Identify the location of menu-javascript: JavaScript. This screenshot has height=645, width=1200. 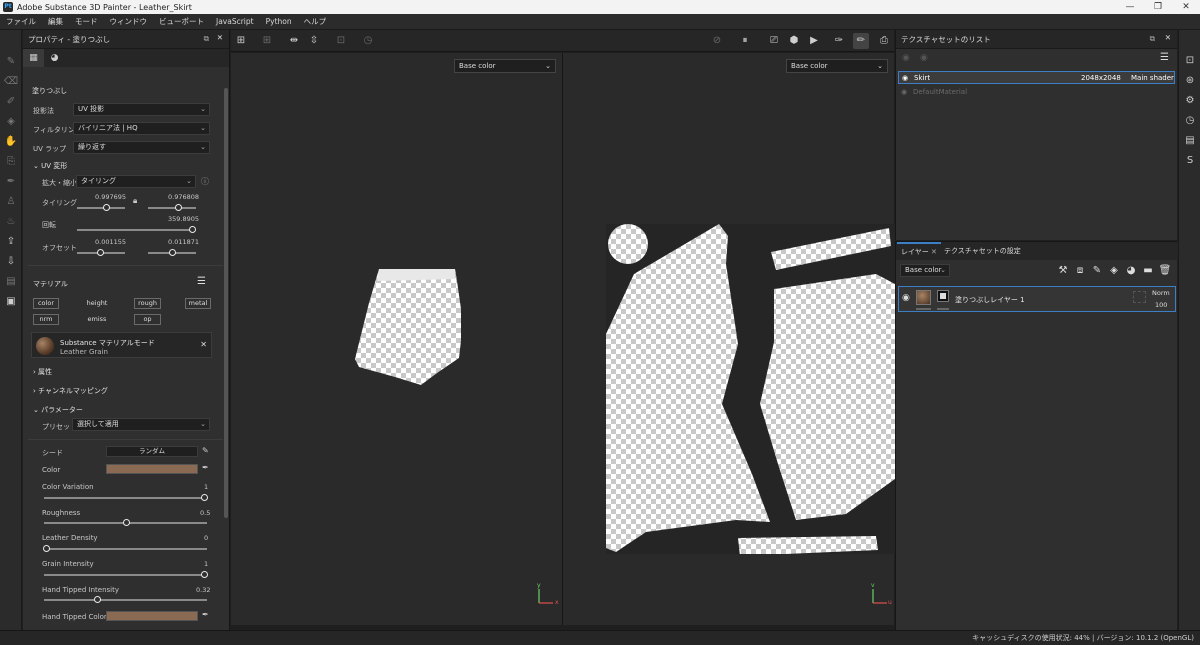
(235, 21).